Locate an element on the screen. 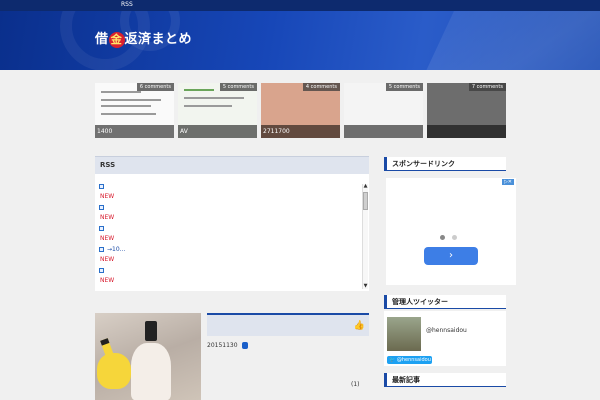  comment-count-badge: 7 comments is located at coordinates (487, 87).